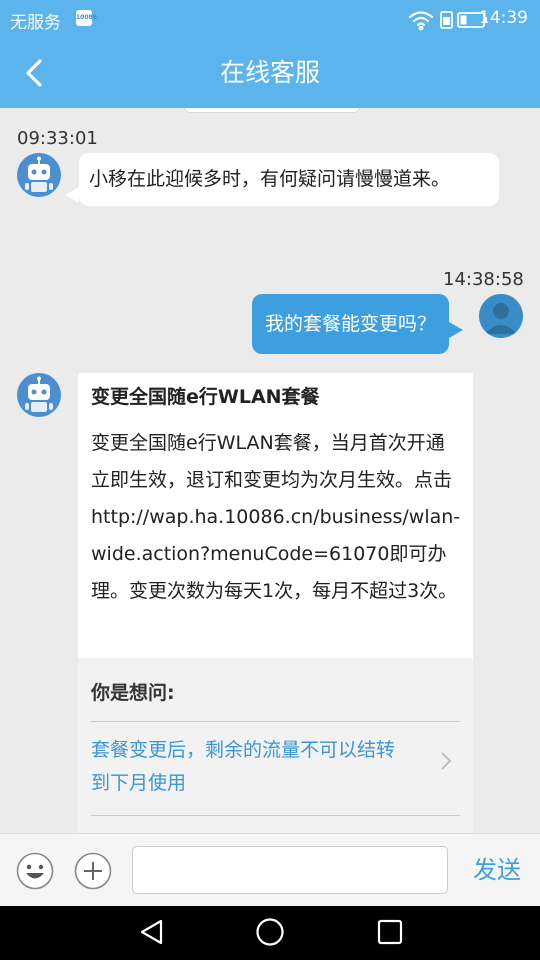  I want to click on suggestion-heading: 你是想问:, so click(133, 693).